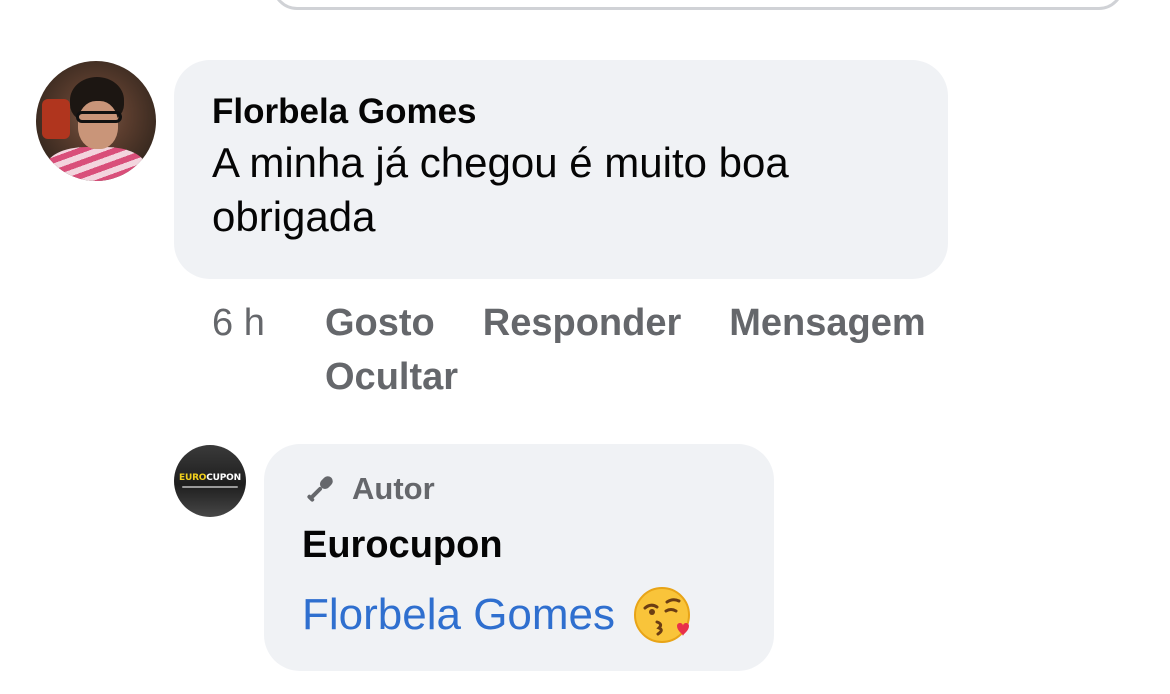 This screenshot has height=694, width=1170. What do you see at coordinates (320, 489) in the screenshot?
I see `microphone-icon` at bounding box center [320, 489].